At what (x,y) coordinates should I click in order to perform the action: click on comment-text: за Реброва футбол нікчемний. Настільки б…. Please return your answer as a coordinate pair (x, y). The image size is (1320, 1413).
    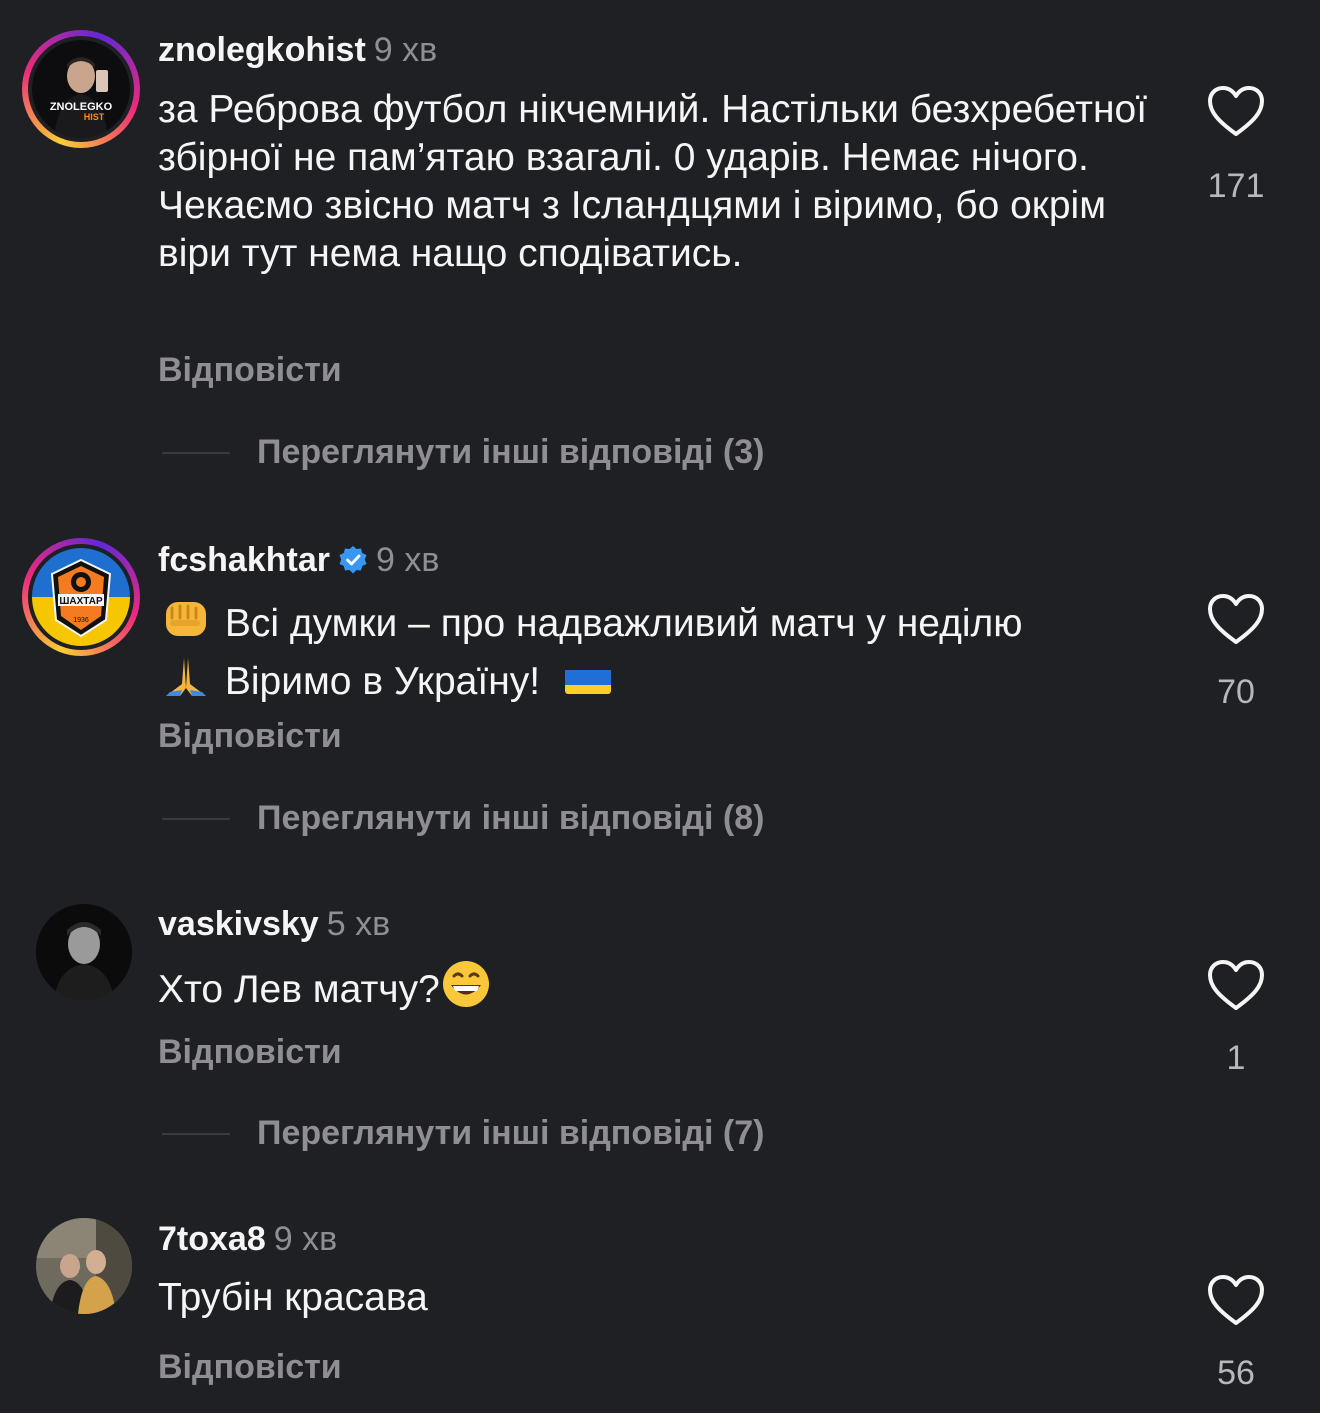
    Looking at the image, I should click on (653, 181).